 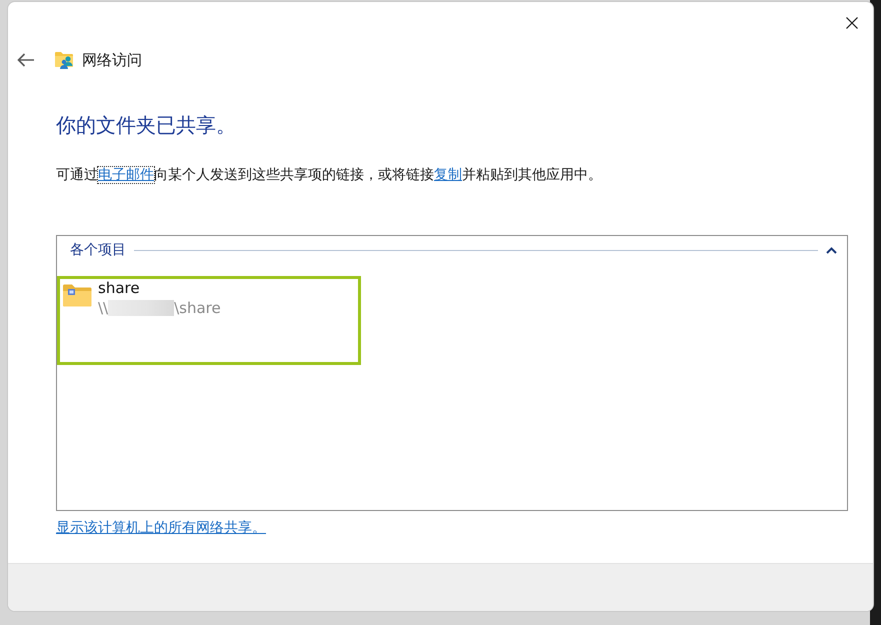 What do you see at coordinates (77, 295) in the screenshot?
I see `folder-icon` at bounding box center [77, 295].